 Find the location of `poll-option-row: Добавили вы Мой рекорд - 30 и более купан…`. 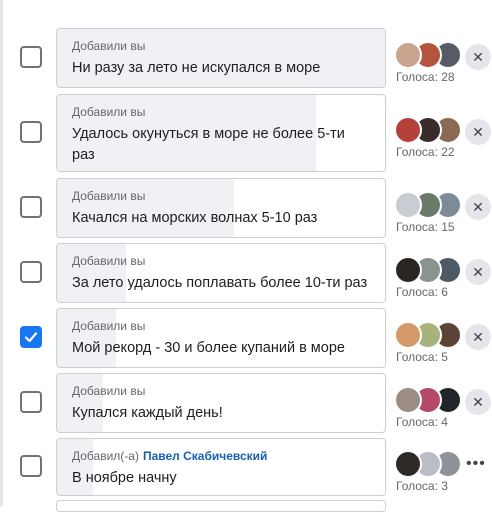

poll-option-row: Добавили вы Мой рекорд - 30 и более купан… is located at coordinates (246, 338).